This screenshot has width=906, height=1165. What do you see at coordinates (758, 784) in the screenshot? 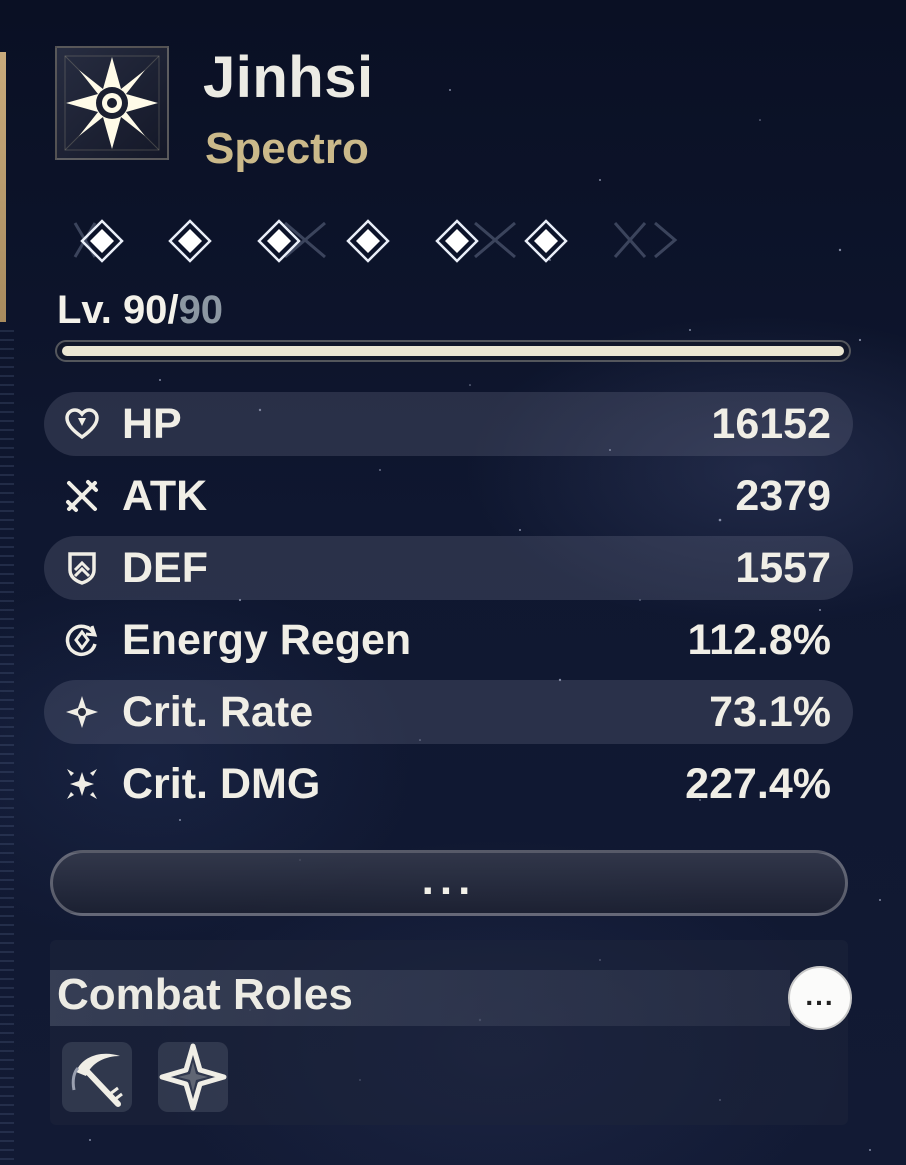
I see `stat-value: 227.4%` at bounding box center [758, 784].